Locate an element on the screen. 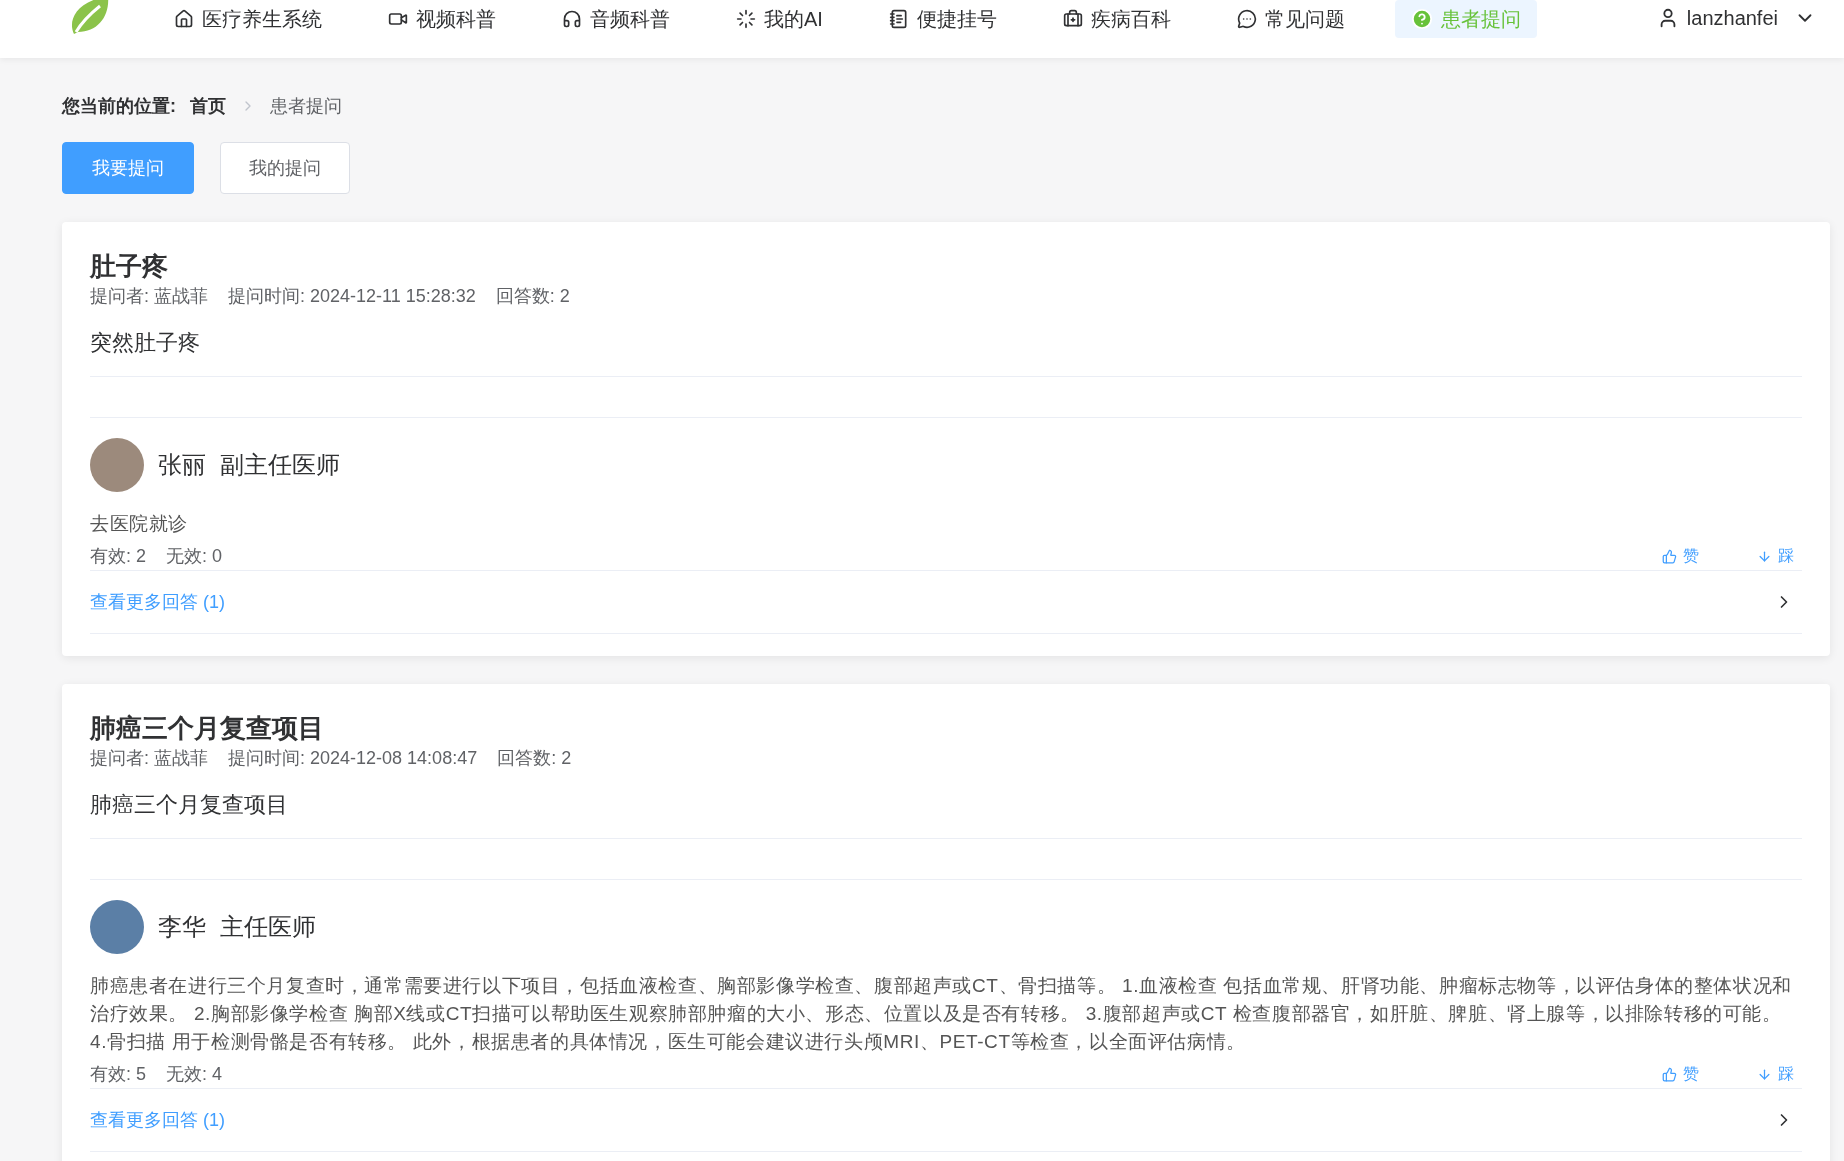  headphones-icon is located at coordinates (572, 19).